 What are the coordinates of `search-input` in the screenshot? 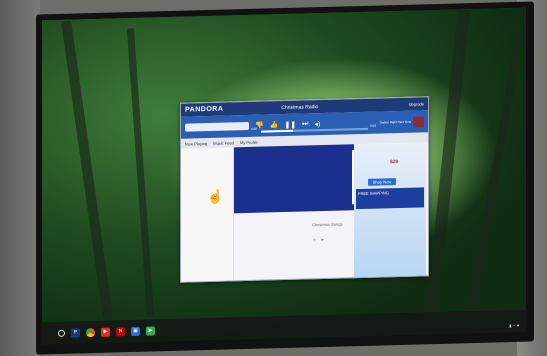 It's located at (217, 126).